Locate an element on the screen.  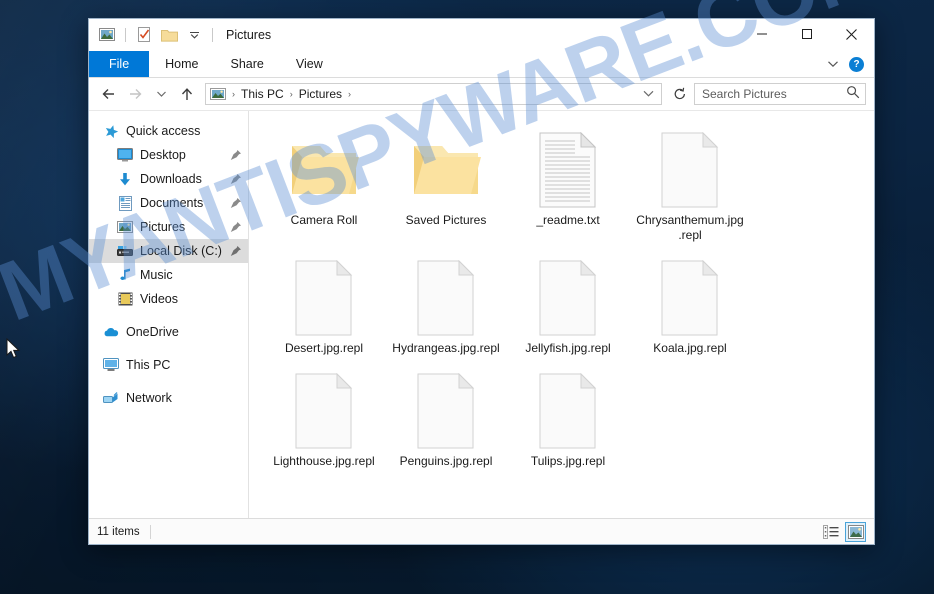
sidebar-item-quick-access: Quick access is located at coordinates (168, 131).